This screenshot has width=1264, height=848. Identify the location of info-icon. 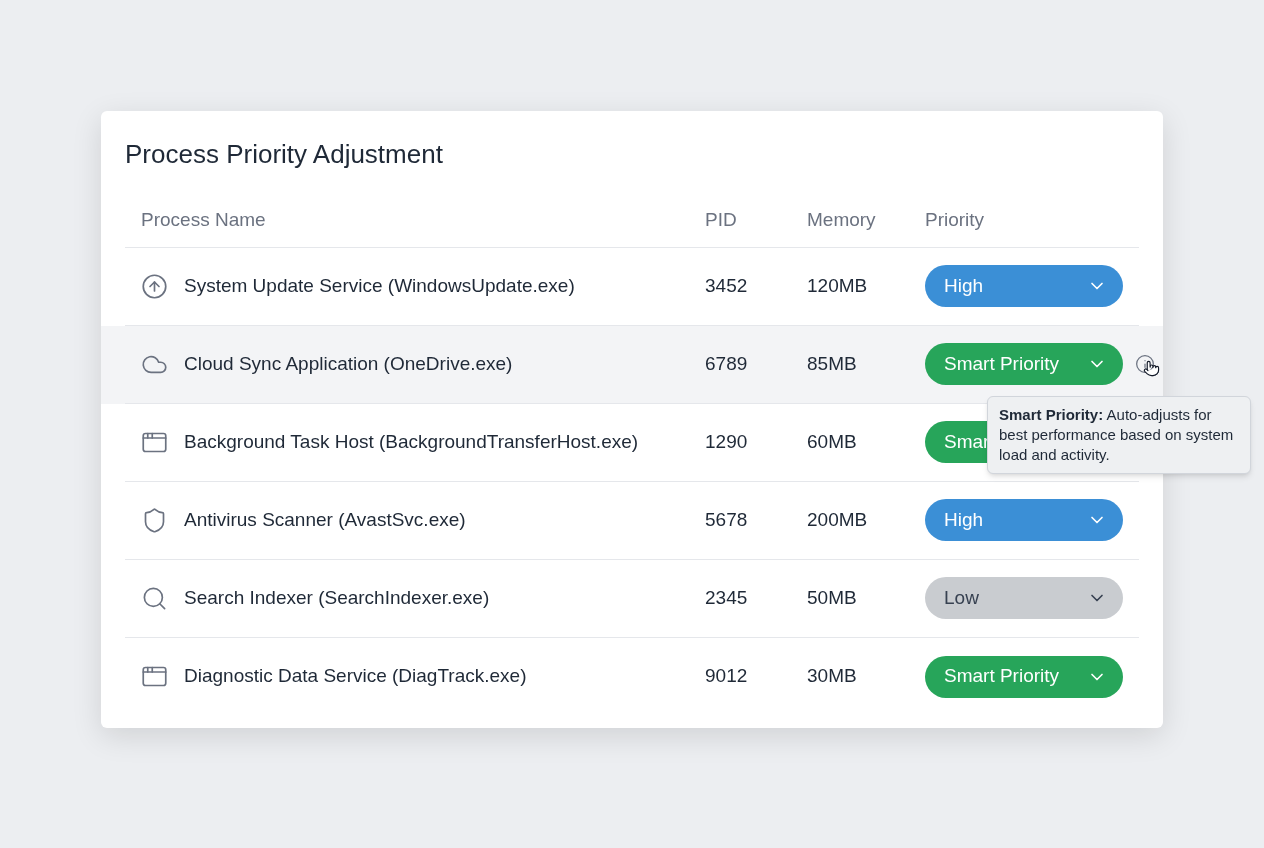
(1145, 364).